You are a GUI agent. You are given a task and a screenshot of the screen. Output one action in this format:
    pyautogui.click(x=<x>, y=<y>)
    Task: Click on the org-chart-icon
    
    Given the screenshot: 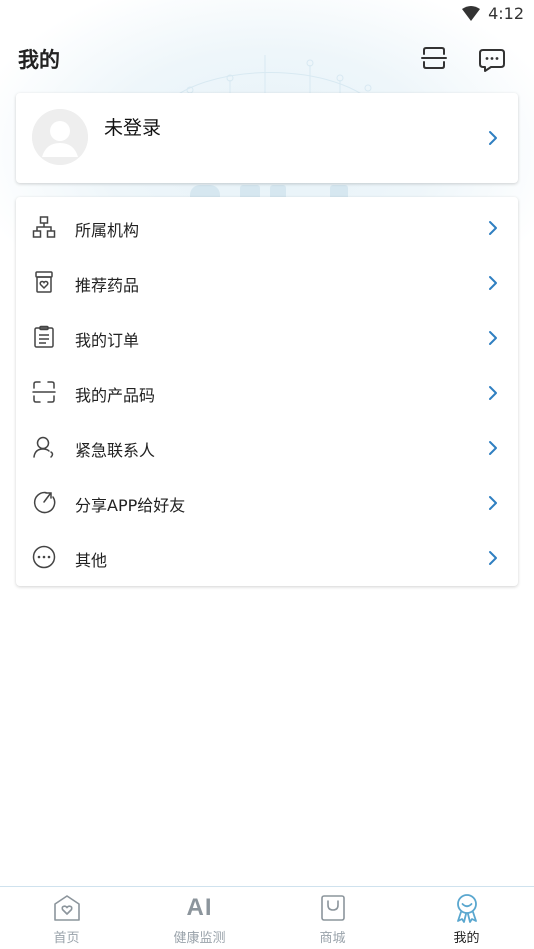 What is the action you would take?
    pyautogui.click(x=44, y=227)
    